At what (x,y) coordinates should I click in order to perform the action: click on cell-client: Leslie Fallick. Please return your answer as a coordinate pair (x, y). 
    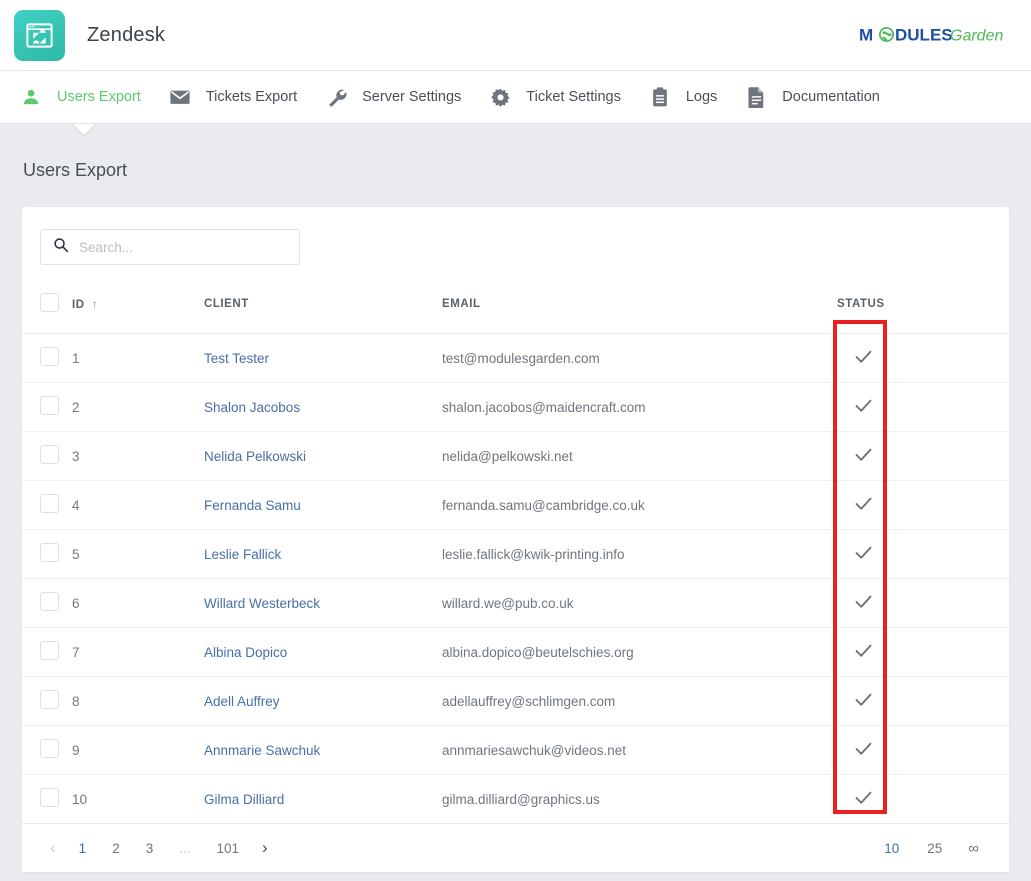
    Looking at the image, I should click on (323, 554).